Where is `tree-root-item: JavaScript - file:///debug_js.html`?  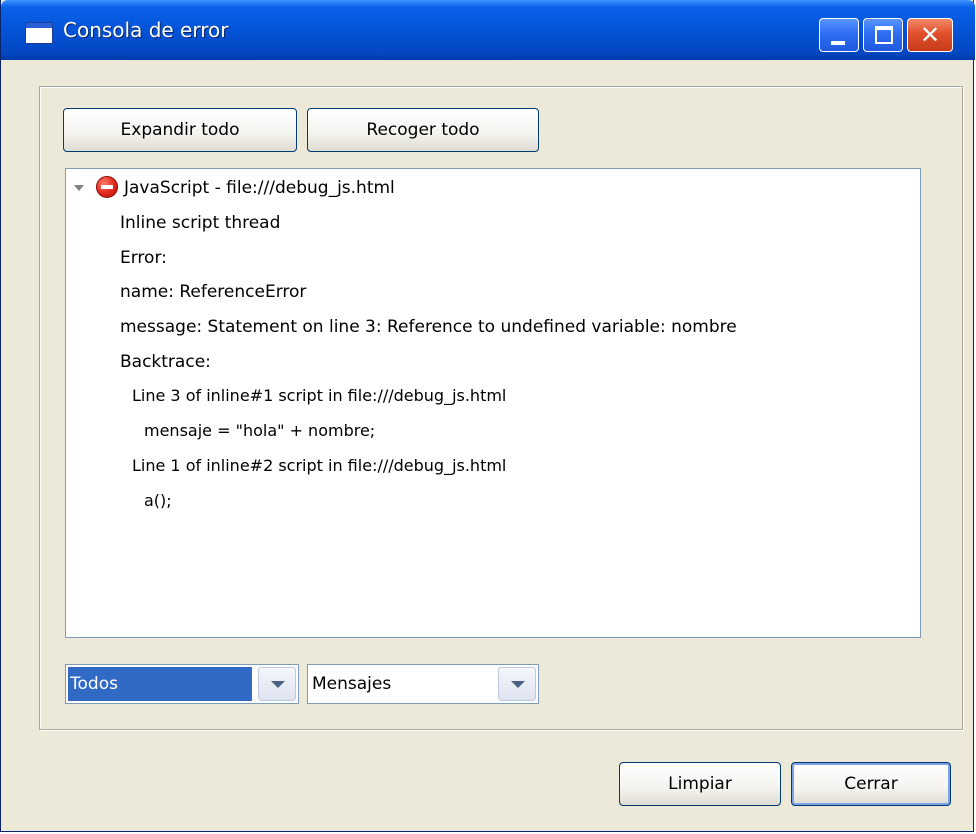
tree-root-item: JavaScript - file:///debug_js.html is located at coordinates (491, 188).